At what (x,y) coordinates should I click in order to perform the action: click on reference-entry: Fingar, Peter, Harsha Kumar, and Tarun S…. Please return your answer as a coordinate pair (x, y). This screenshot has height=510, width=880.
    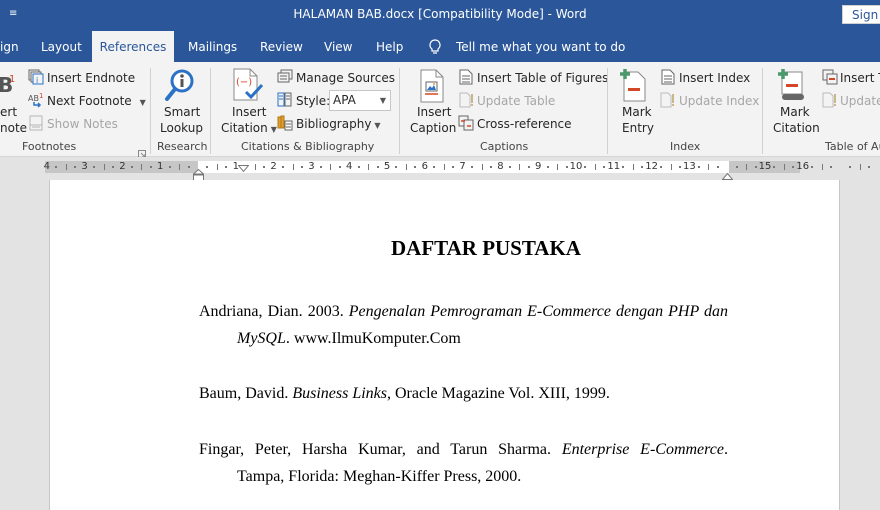
    Looking at the image, I should click on (463, 463).